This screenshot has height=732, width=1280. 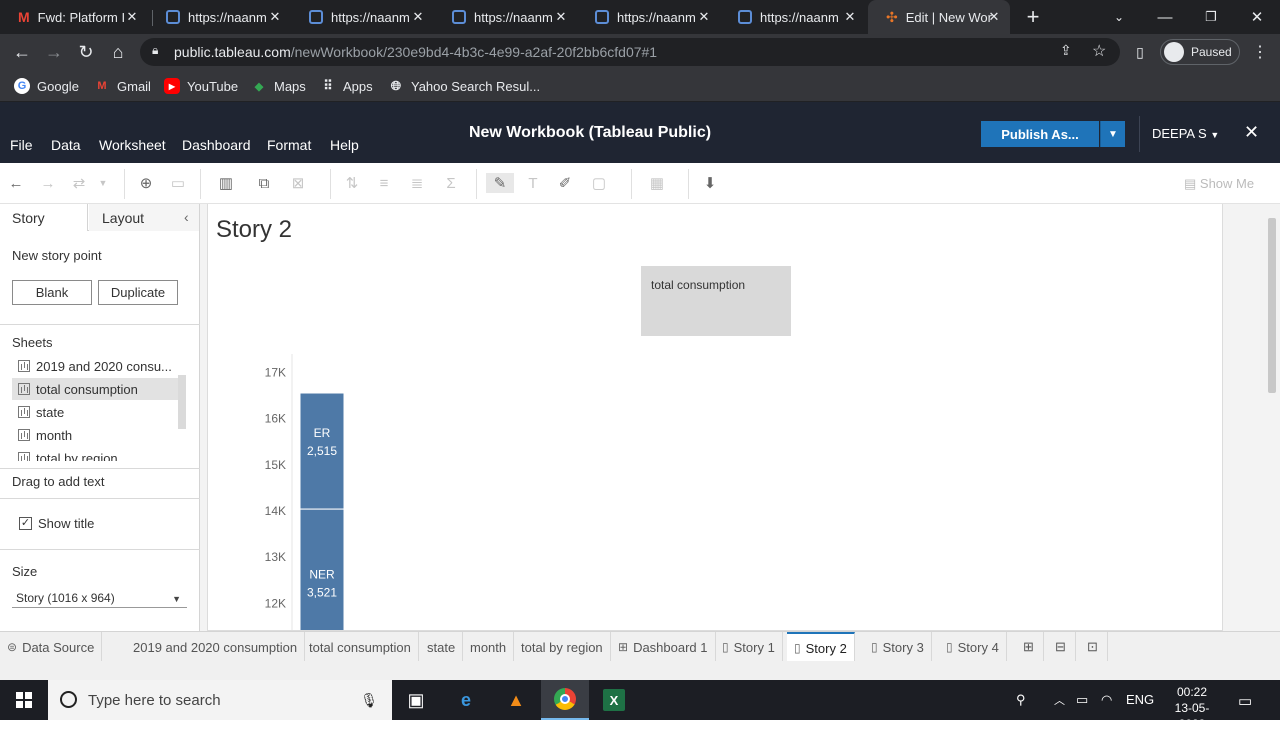 I want to click on chevron-up-icon: ︿, so click(x=1059, y=700).